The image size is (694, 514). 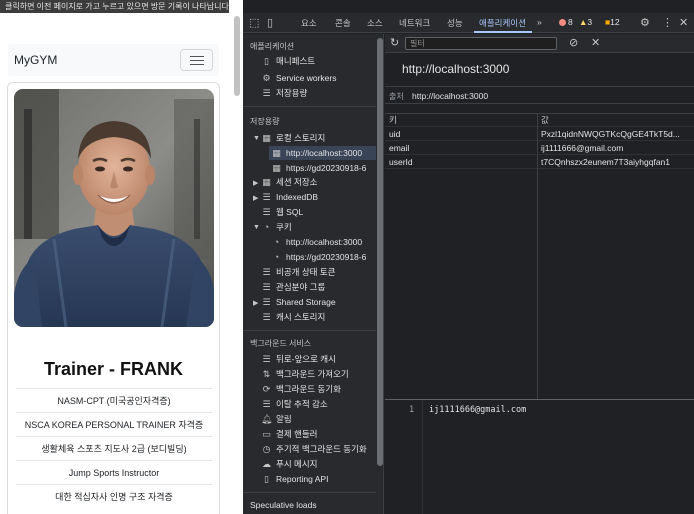 I want to click on brand-logo-text: MyGYM, so click(x=35, y=60).